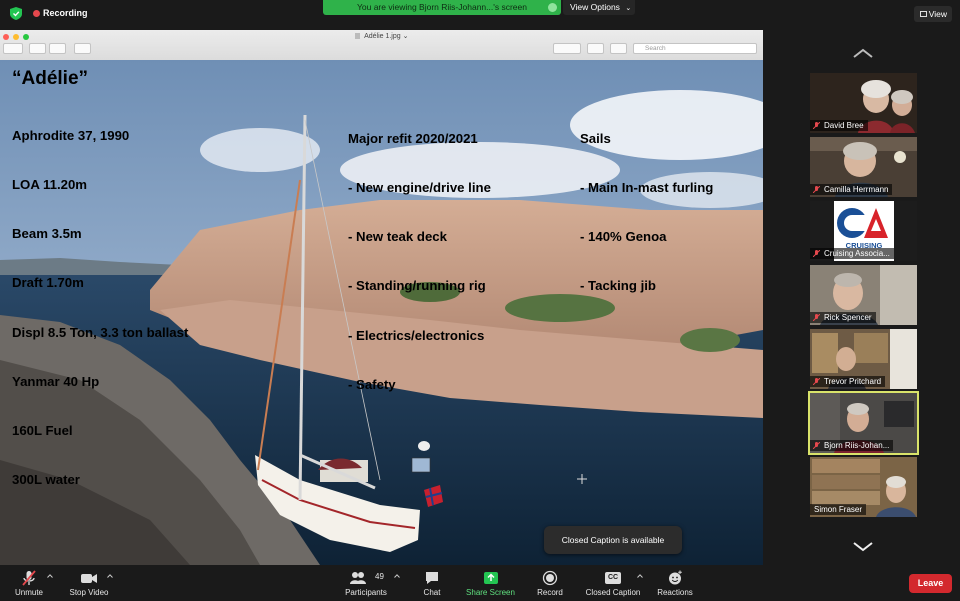  Describe the element at coordinates (37, 48) in the screenshot. I see `zoom-out-button` at that location.